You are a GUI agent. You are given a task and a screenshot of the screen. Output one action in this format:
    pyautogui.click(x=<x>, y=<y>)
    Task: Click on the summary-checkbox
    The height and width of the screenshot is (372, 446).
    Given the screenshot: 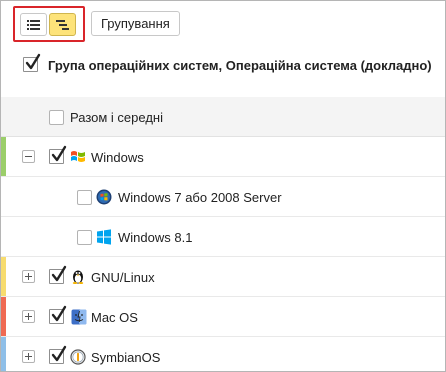 What is the action you would take?
    pyautogui.click(x=56, y=117)
    